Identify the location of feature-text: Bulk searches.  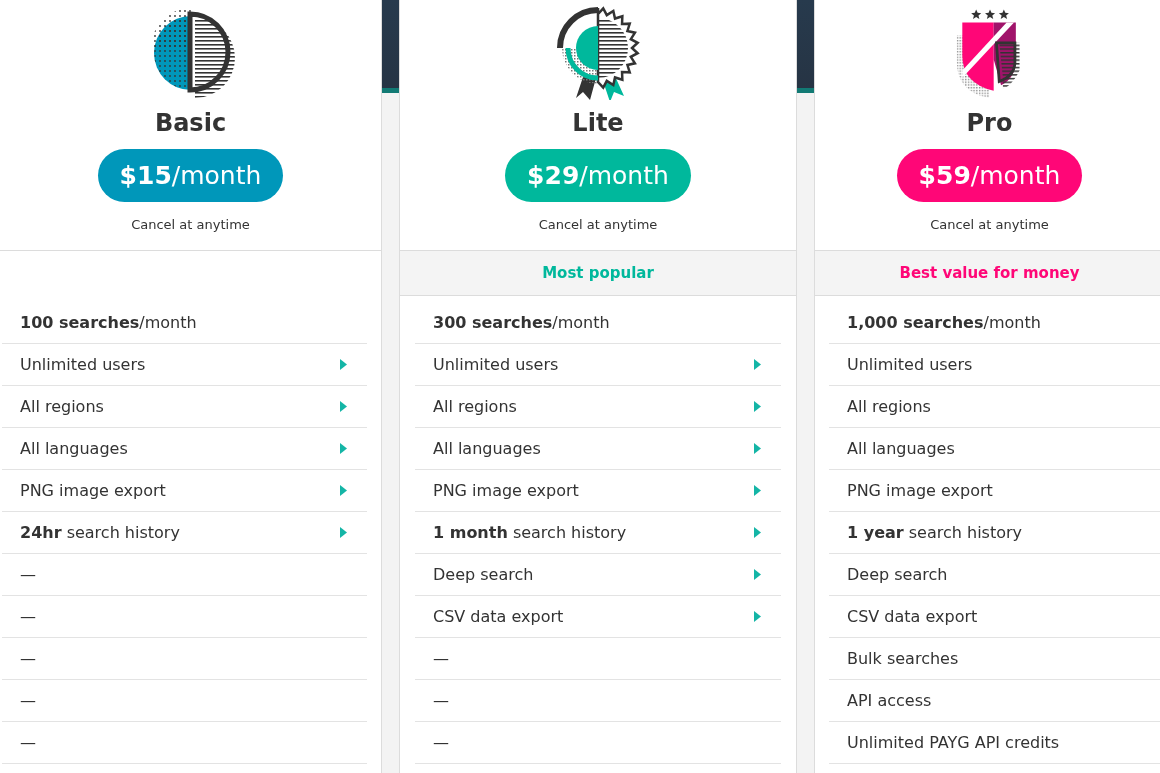
(903, 658).